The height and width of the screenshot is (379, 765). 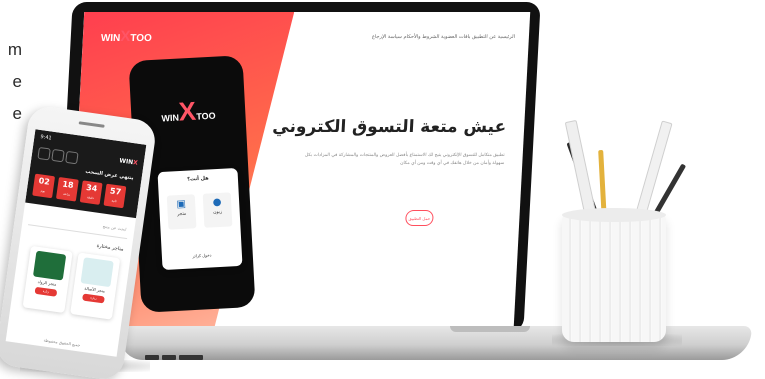 What do you see at coordinates (91, 124) in the screenshot?
I see `phone-speaker` at bounding box center [91, 124].